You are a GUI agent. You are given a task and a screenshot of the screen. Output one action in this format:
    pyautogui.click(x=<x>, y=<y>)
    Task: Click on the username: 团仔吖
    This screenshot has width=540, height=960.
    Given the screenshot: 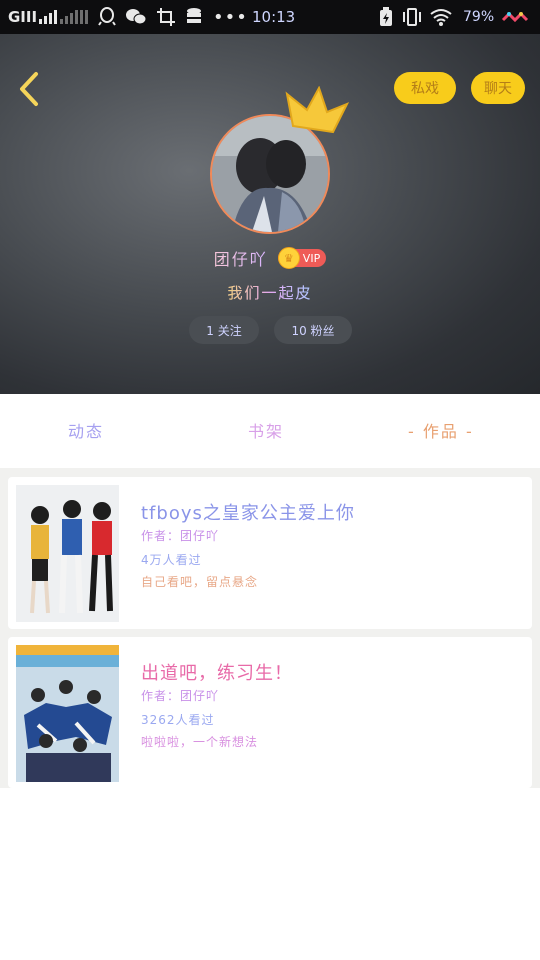 What is the action you would take?
    pyautogui.click(x=241, y=258)
    